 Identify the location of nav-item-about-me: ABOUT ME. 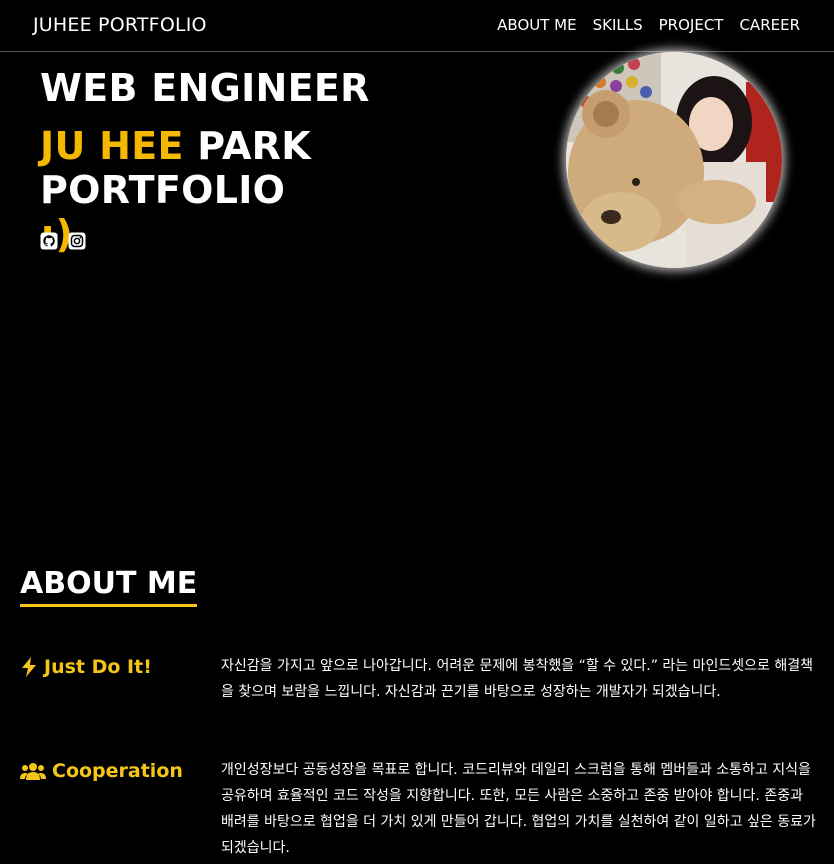
(536, 25).